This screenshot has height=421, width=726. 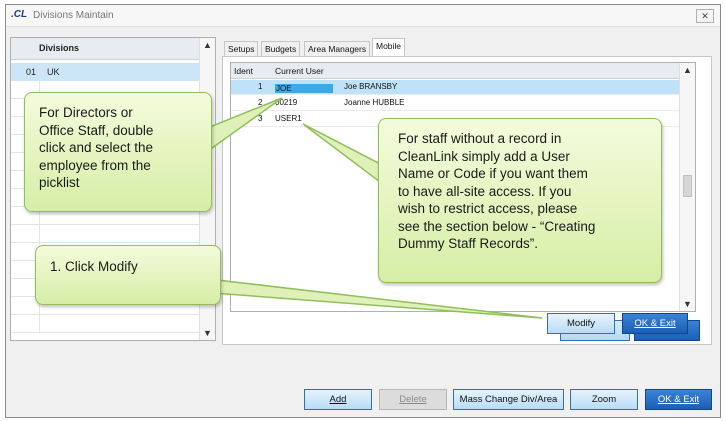 I want to click on callout-line: For staff without a record in, so click(x=480, y=138).